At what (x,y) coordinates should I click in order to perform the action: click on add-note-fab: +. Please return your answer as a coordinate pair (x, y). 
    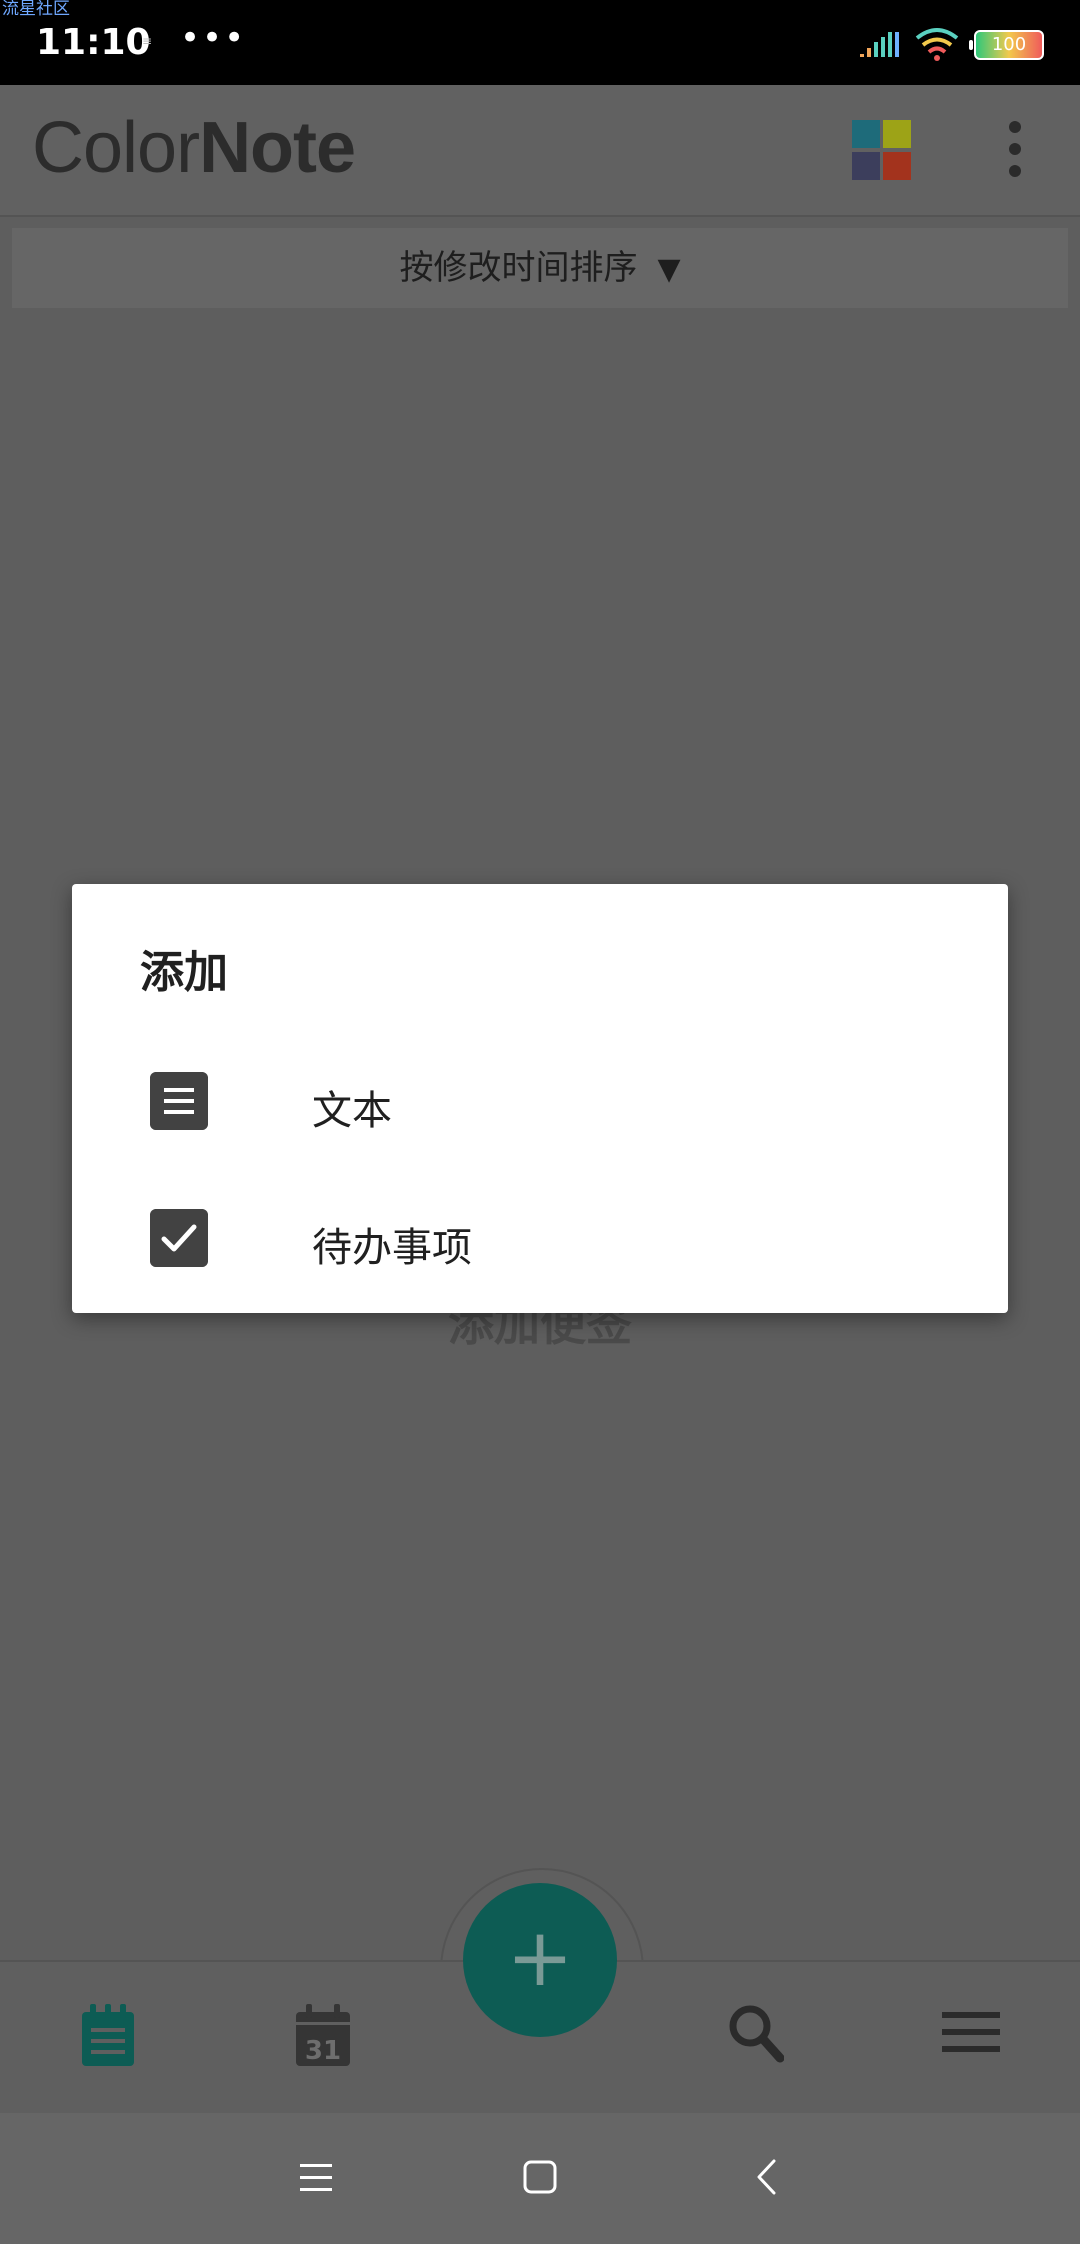
    Looking at the image, I should click on (540, 1960).